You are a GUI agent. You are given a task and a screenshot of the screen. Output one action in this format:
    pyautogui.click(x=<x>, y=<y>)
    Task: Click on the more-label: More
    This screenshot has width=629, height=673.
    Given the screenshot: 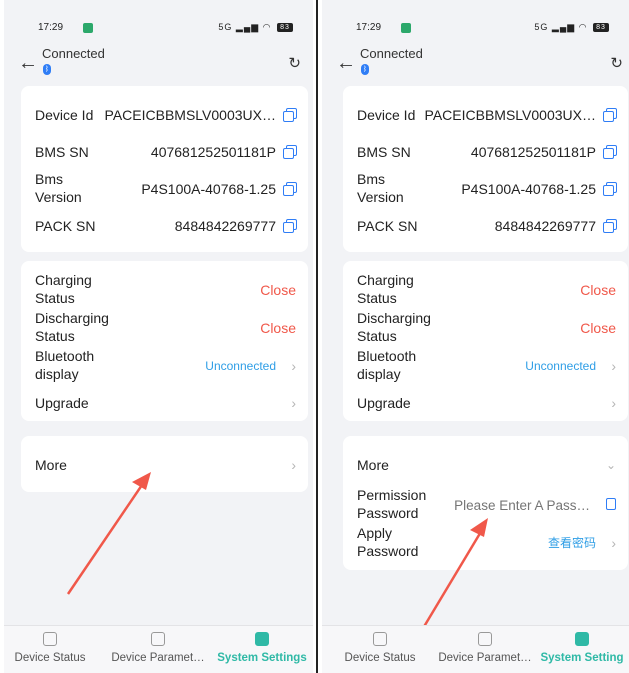 What is the action you would take?
    pyautogui.click(x=373, y=465)
    